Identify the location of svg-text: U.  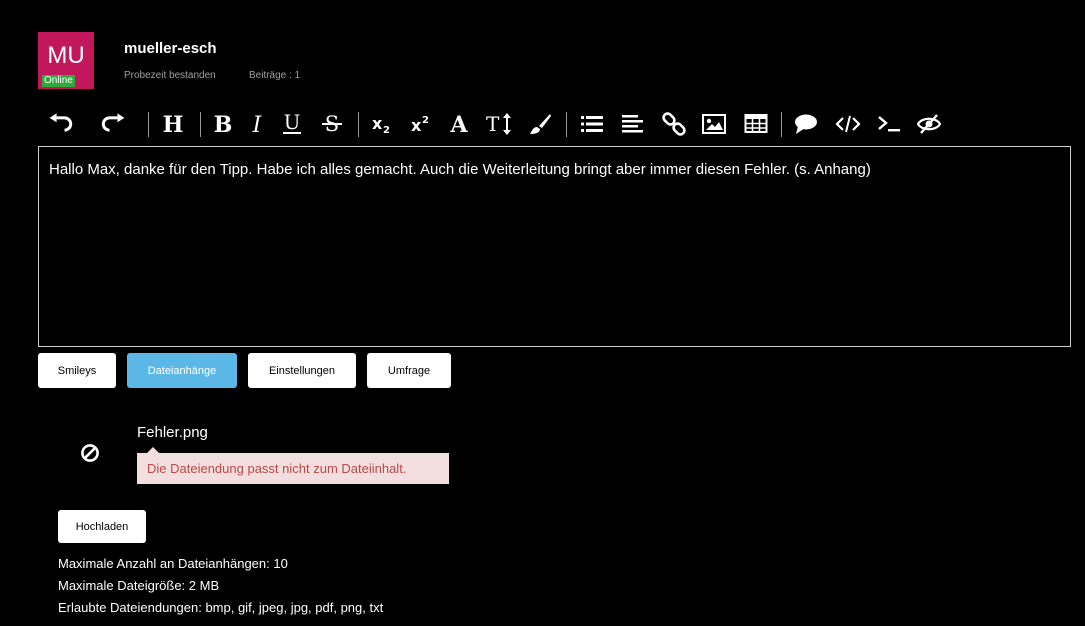
(292, 123).